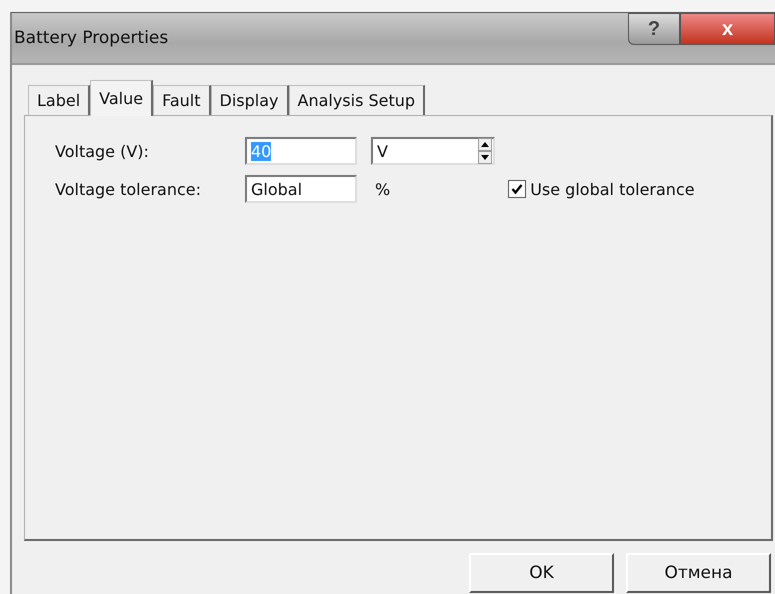  Describe the element at coordinates (541, 573) in the screenshot. I see `ok-button: OK` at that location.